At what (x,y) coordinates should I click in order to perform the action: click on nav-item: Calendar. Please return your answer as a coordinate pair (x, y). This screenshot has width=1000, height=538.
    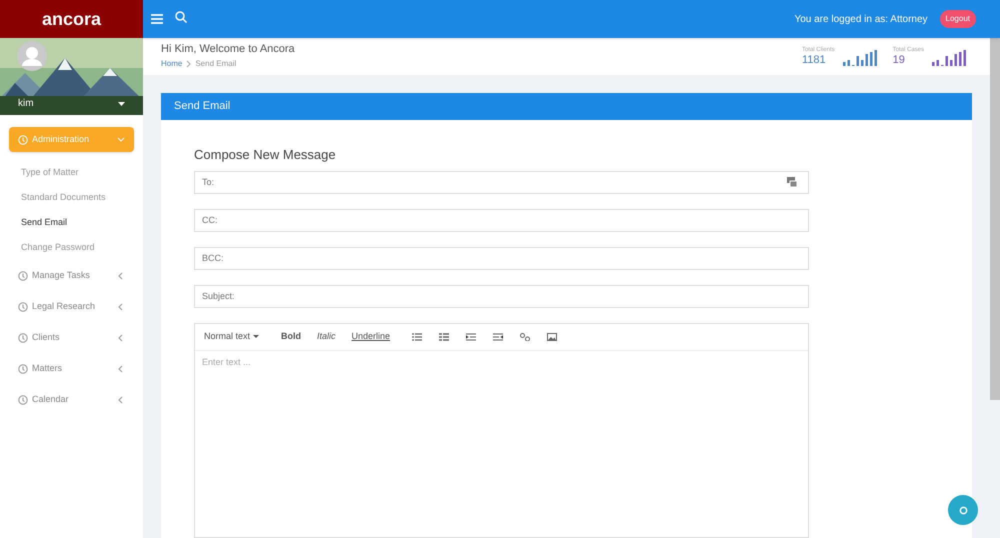
    Looking at the image, I should click on (71, 399).